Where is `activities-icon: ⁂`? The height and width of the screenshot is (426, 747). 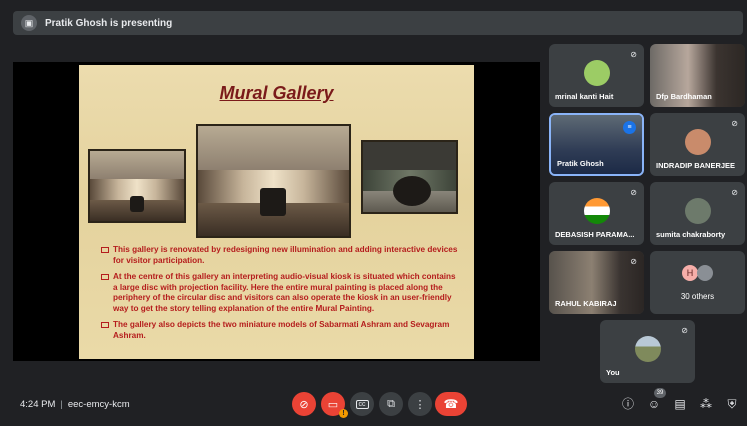
activities-icon: ⁂ is located at coordinates (706, 404).